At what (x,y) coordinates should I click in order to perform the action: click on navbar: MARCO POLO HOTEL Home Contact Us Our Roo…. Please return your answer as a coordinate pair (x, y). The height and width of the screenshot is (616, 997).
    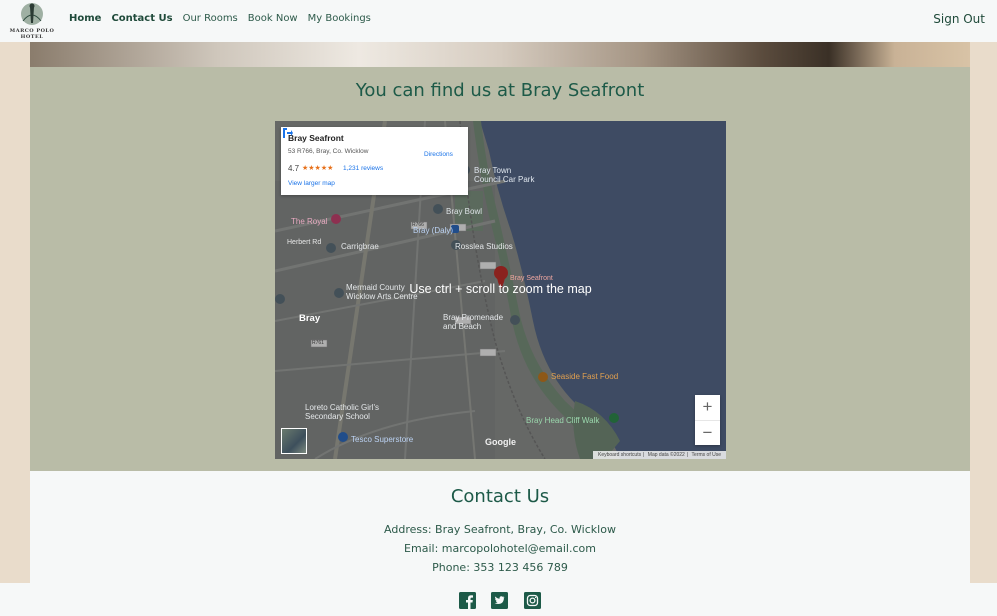
    Looking at the image, I should click on (498, 21).